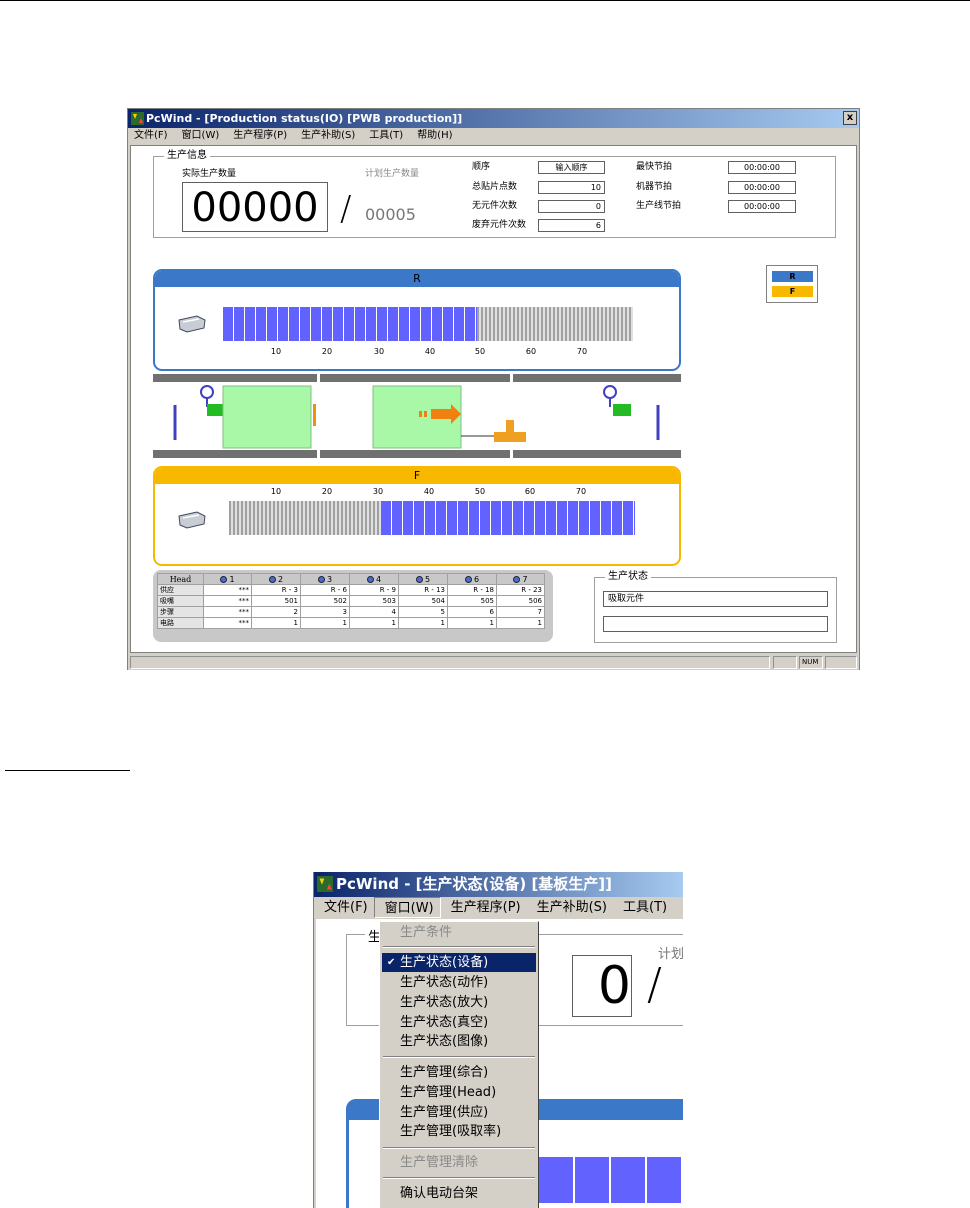  Describe the element at coordinates (459, 932) in the screenshot. I see `menu-item-production-conditions: 生产条件` at that location.